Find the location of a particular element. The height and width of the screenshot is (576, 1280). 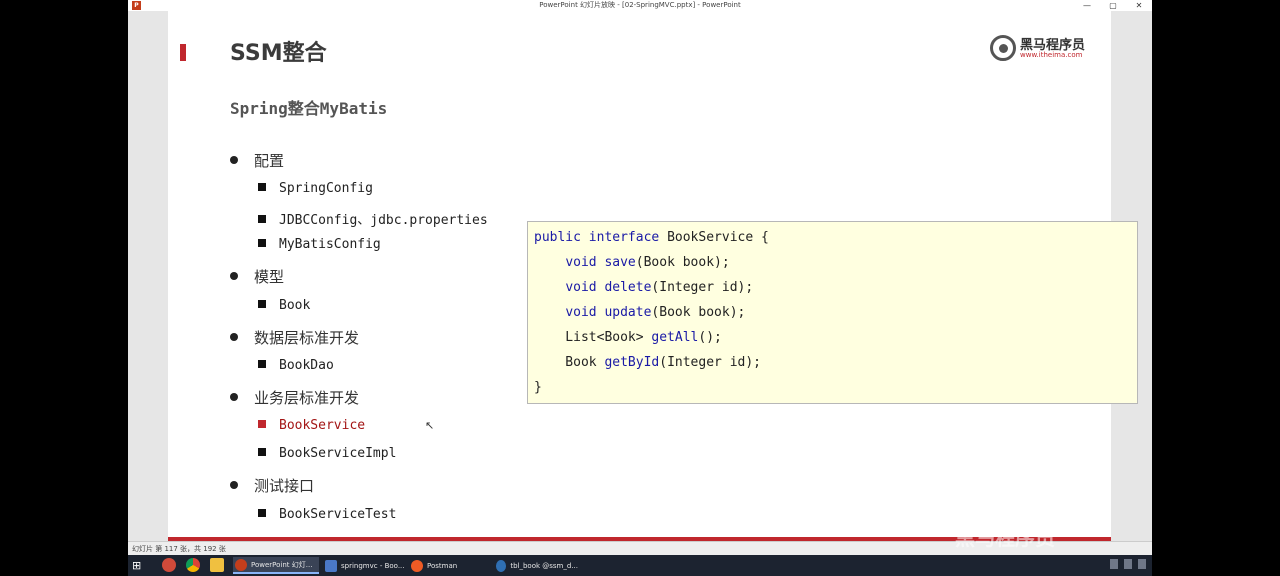

chrome-icon is located at coordinates (193, 565).